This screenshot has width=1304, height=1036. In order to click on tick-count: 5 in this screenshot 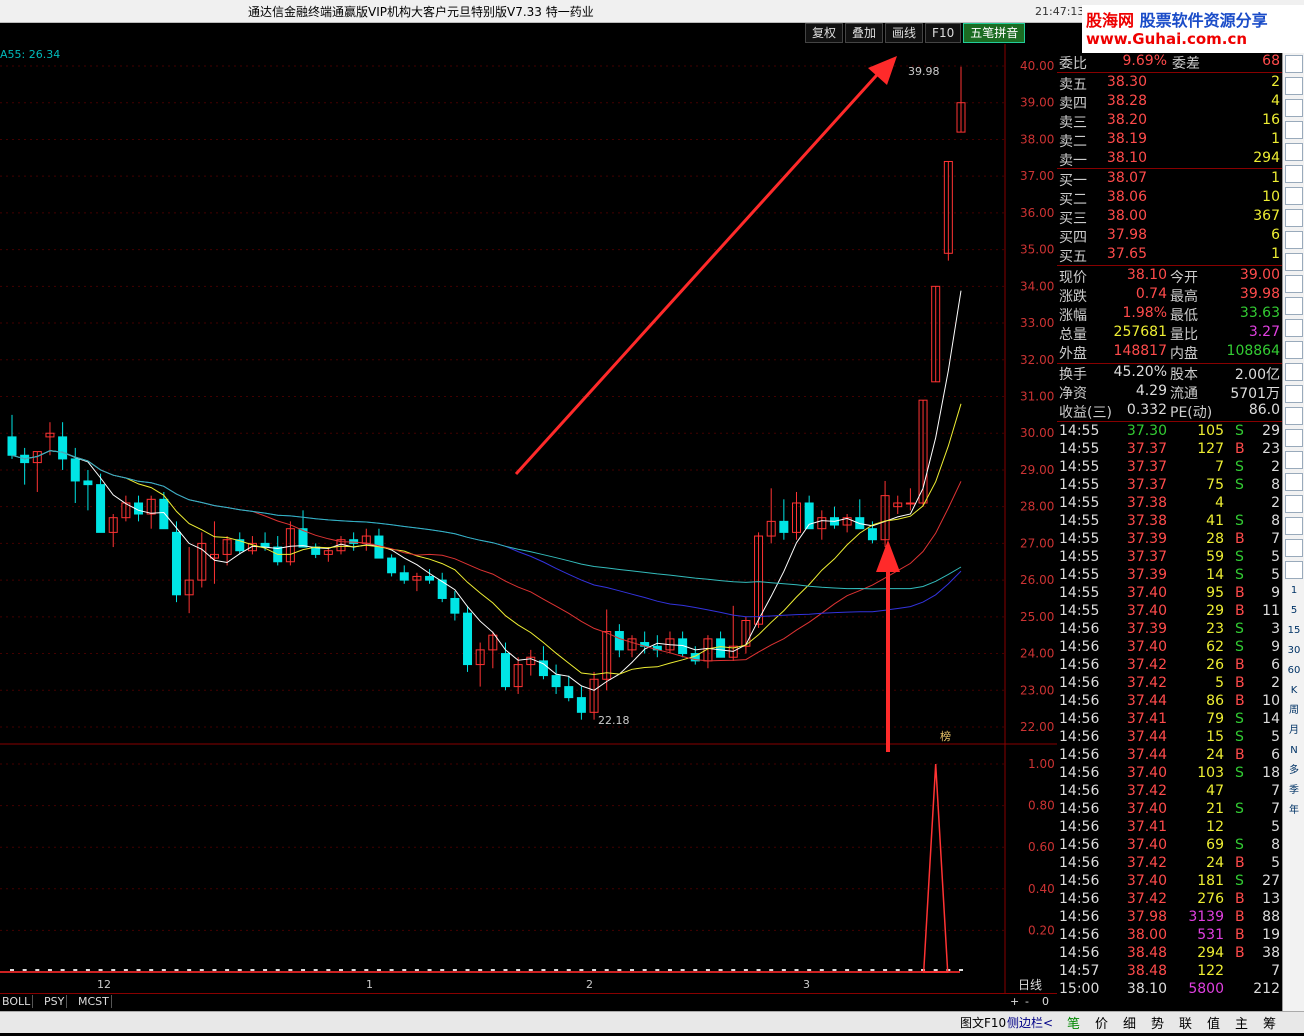, I will do `click(1275, 827)`.